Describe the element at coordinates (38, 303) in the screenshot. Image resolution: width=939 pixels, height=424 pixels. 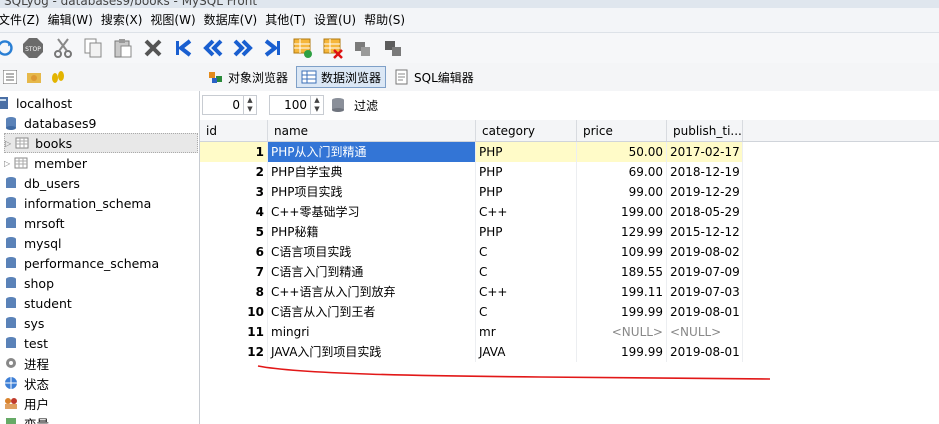
I see `tree-node-student: student` at that location.